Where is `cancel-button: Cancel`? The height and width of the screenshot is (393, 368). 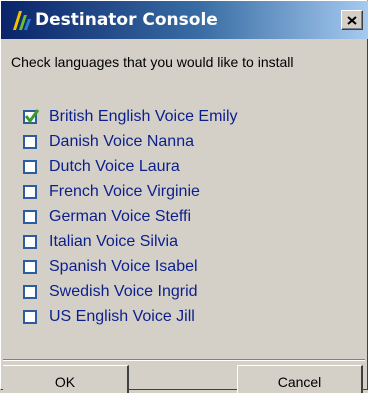
cancel-button: Cancel is located at coordinates (300, 379).